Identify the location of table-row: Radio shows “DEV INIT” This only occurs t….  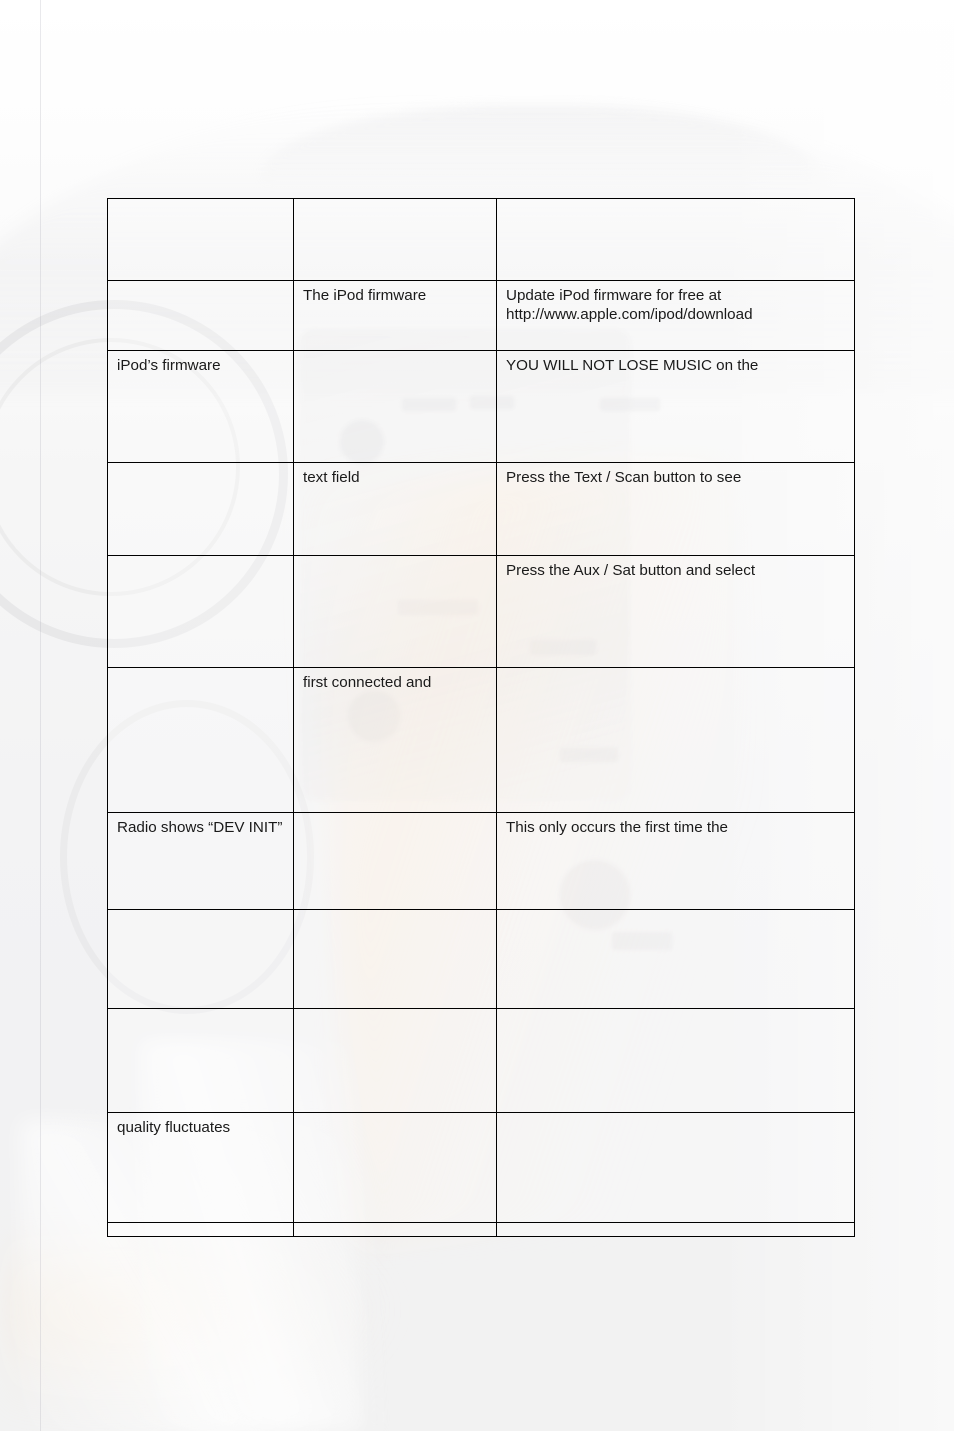
(481, 861).